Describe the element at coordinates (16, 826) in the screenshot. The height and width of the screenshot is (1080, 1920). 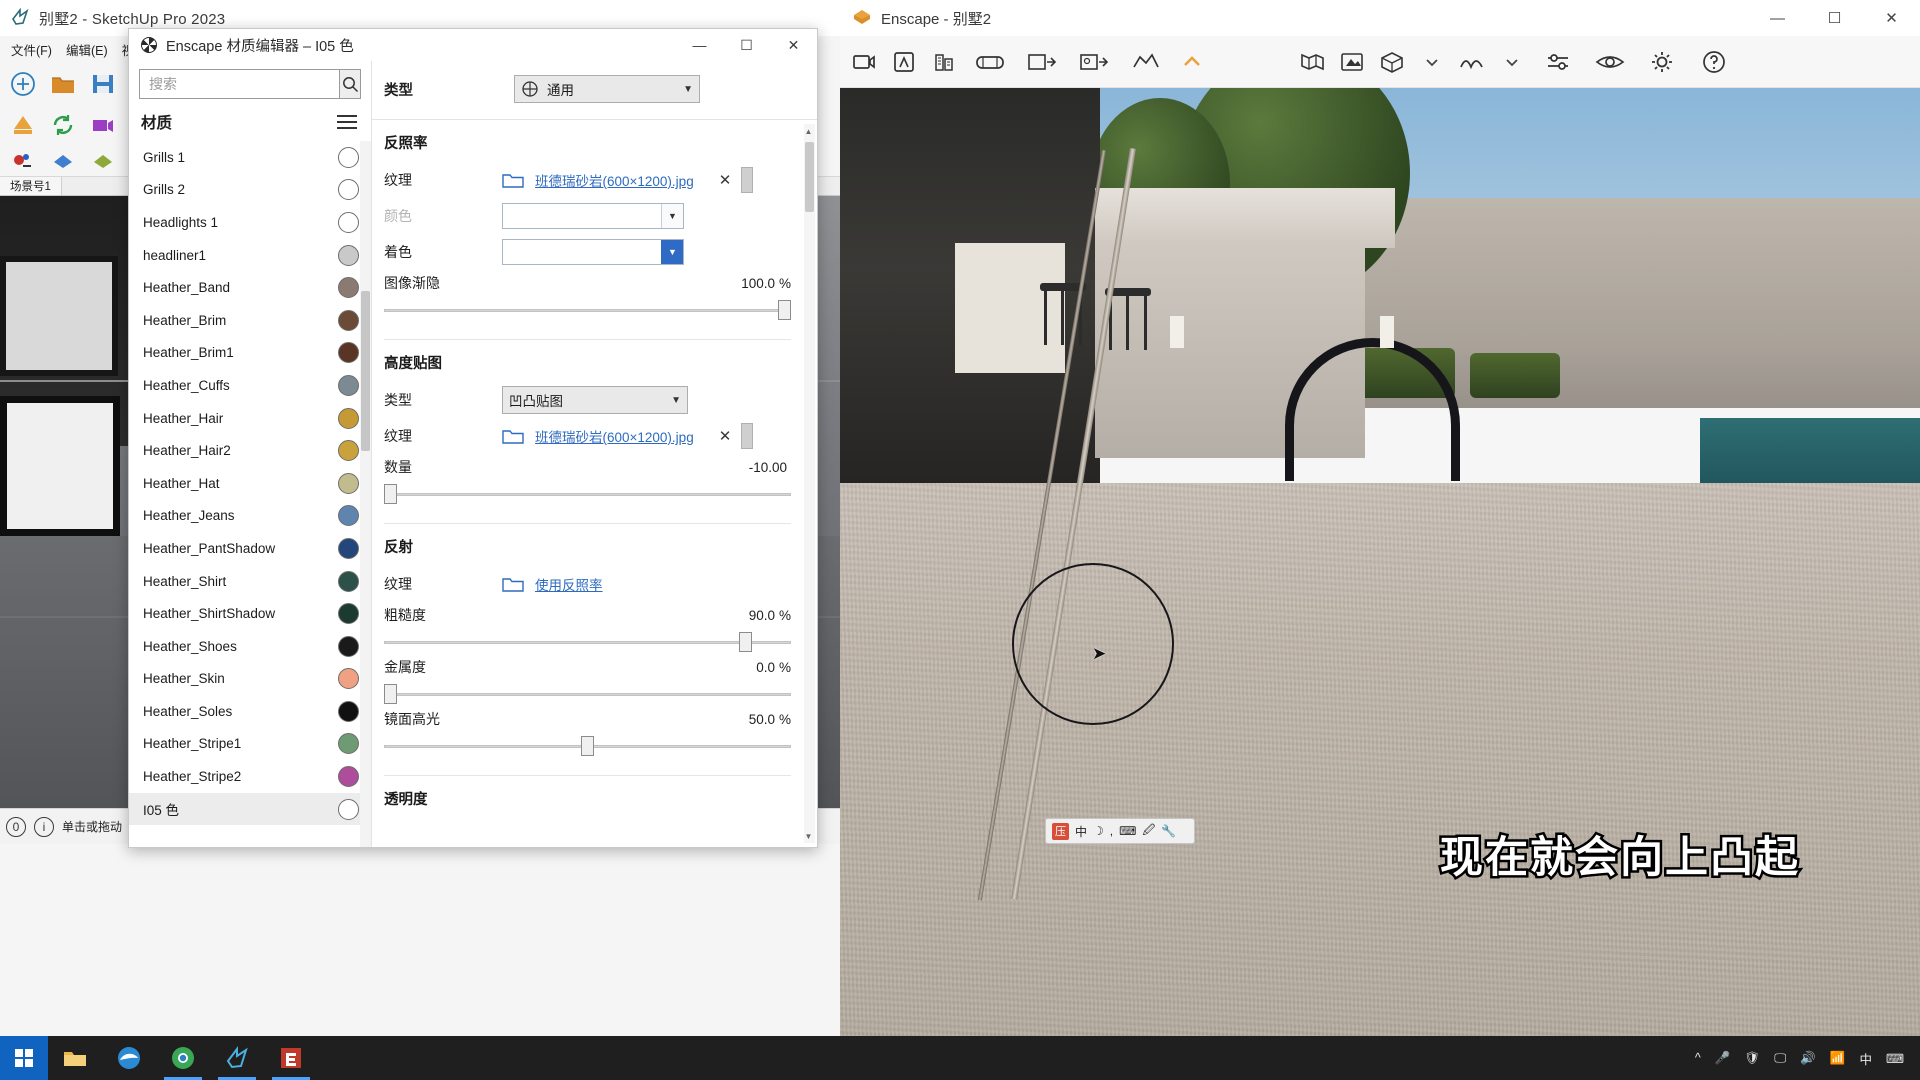
I see `info-circle-icon: 0` at that location.